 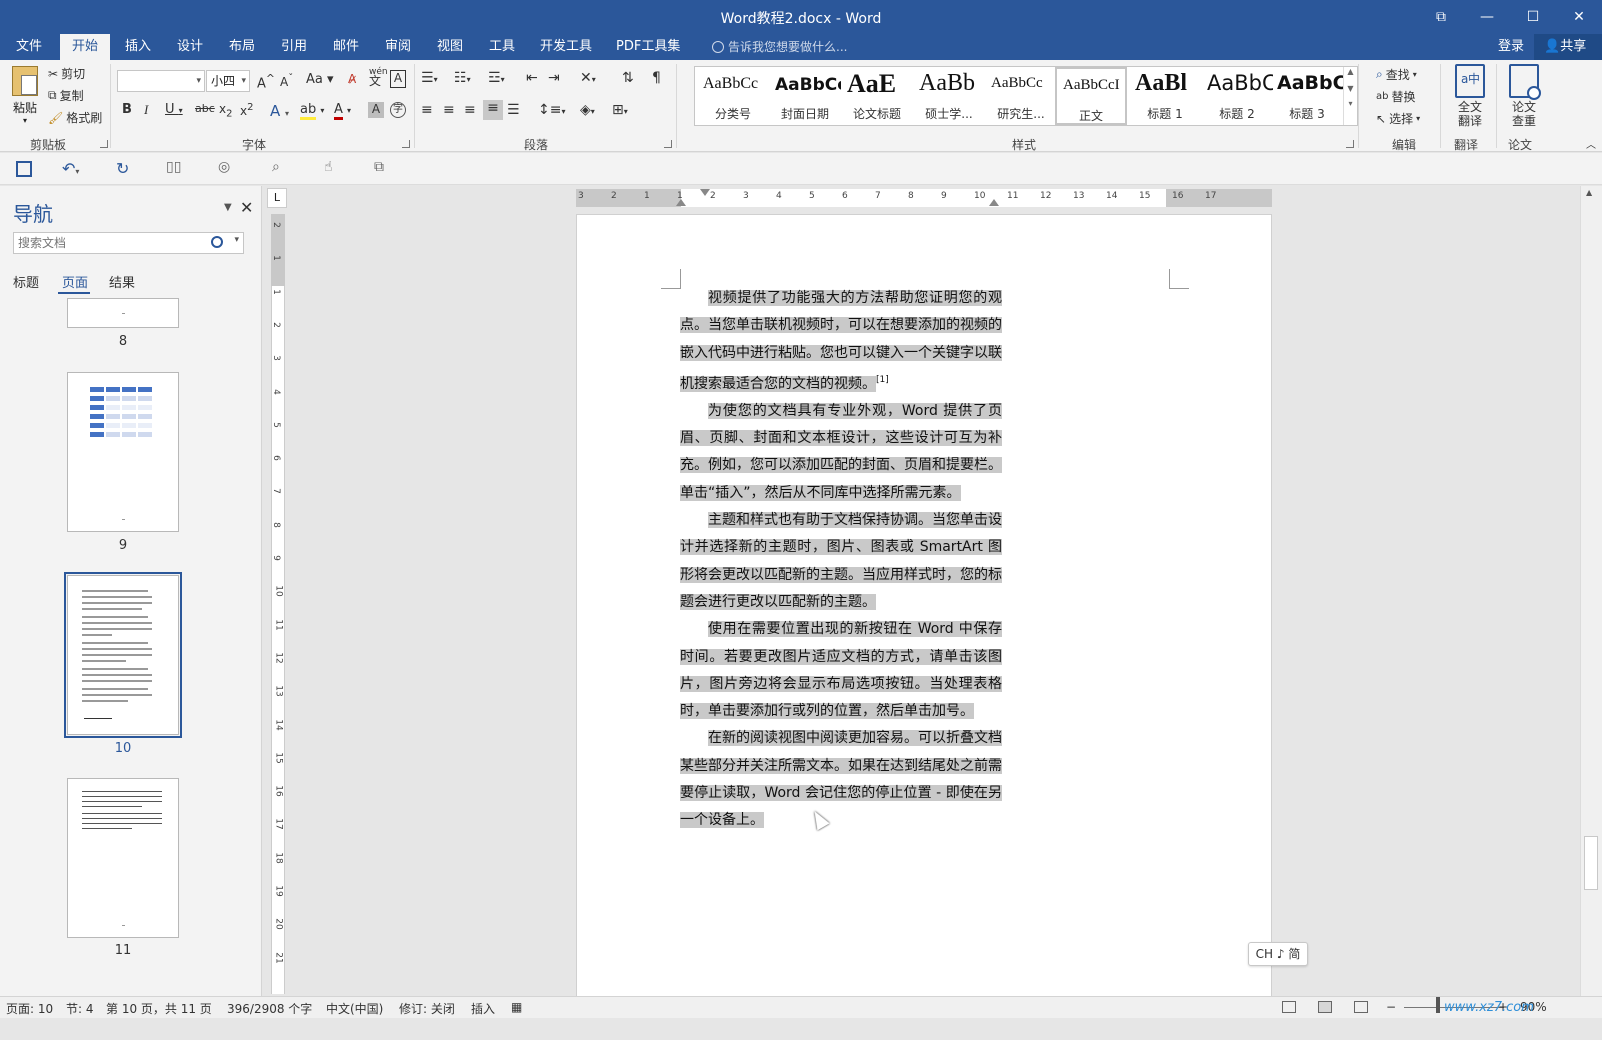 What do you see at coordinates (75, 281) in the screenshot?
I see `tab-pages: 页面` at bounding box center [75, 281].